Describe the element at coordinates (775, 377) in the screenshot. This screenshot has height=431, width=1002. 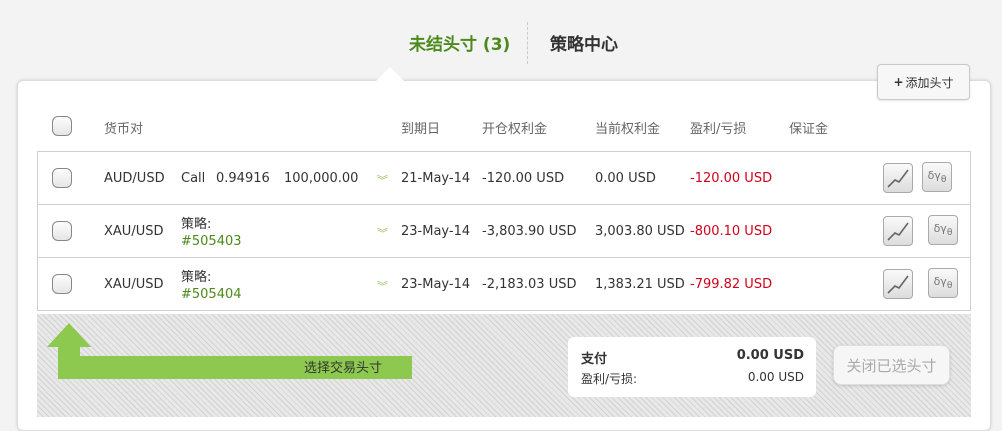
I see `summary-pnl-value: 0.00 USD` at that location.